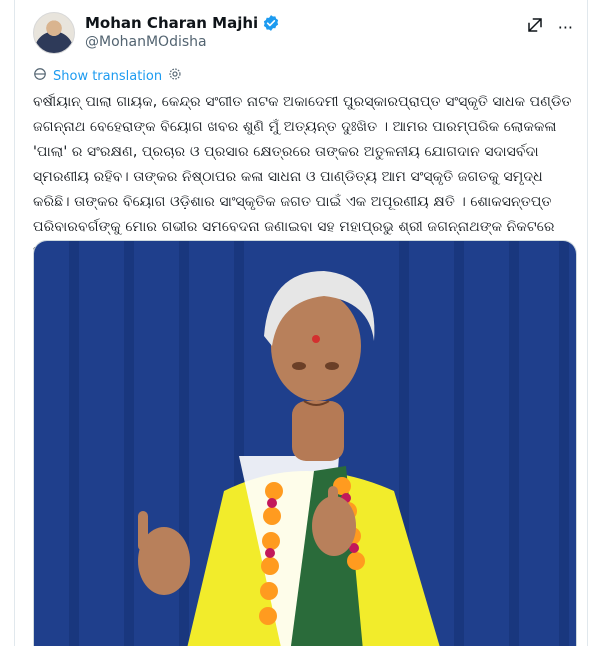 The width and height of the screenshot is (600, 646). I want to click on grok-icon, so click(535, 27).